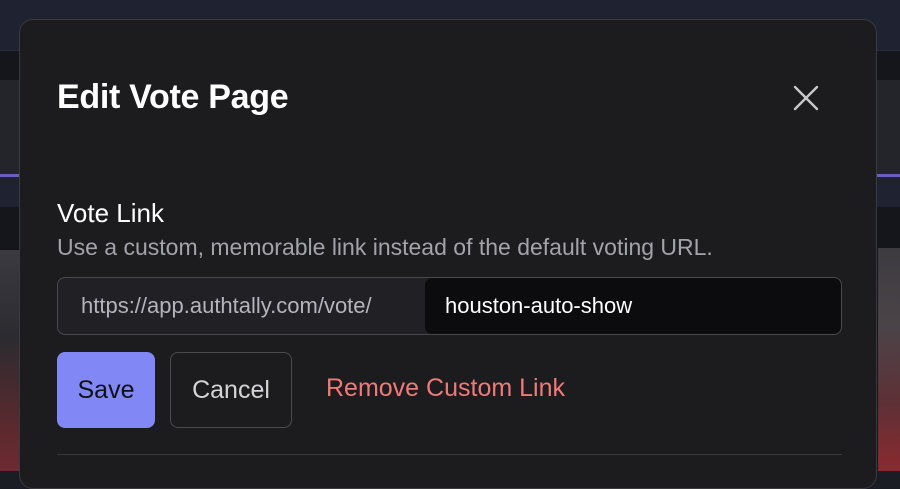 The height and width of the screenshot is (489, 900). I want to click on url-prefix: https://app.authtally.com/vote/, so click(226, 305).